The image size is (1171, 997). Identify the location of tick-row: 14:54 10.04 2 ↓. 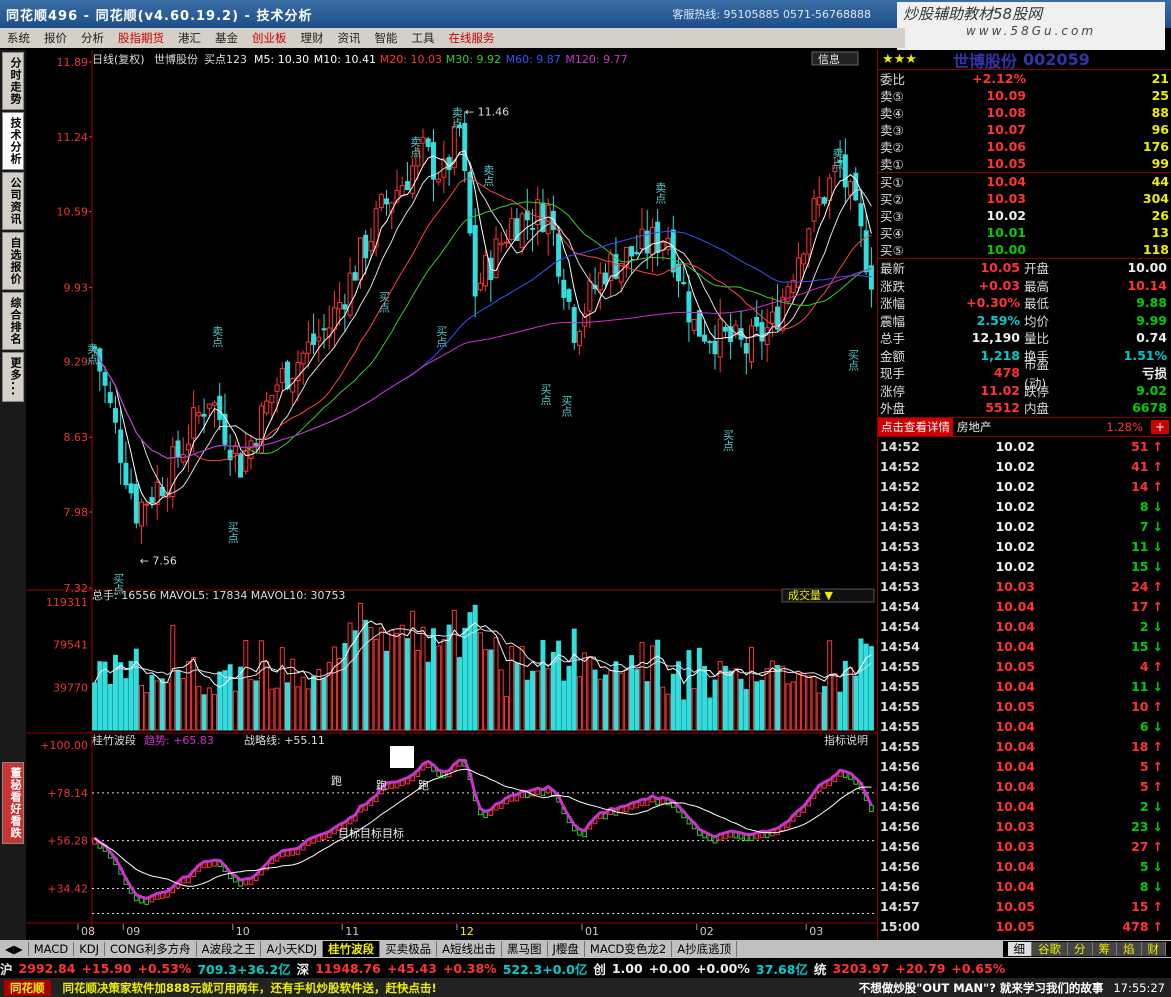
(1024, 627).